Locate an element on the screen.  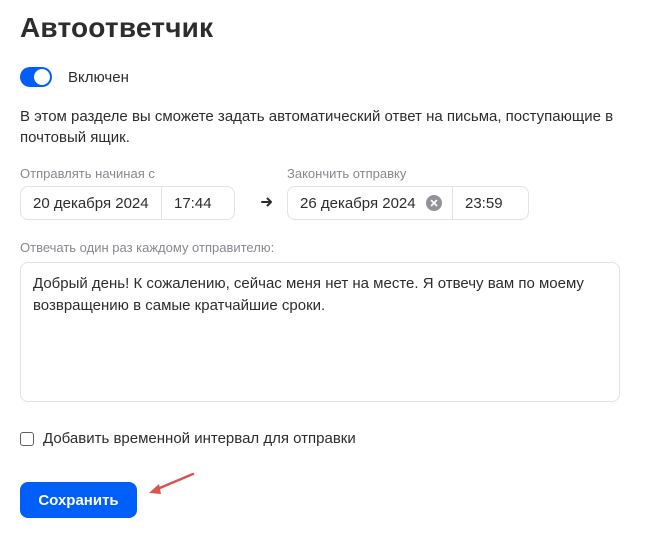
start-field: 20 декабря 2024 17:44 is located at coordinates (127, 203).